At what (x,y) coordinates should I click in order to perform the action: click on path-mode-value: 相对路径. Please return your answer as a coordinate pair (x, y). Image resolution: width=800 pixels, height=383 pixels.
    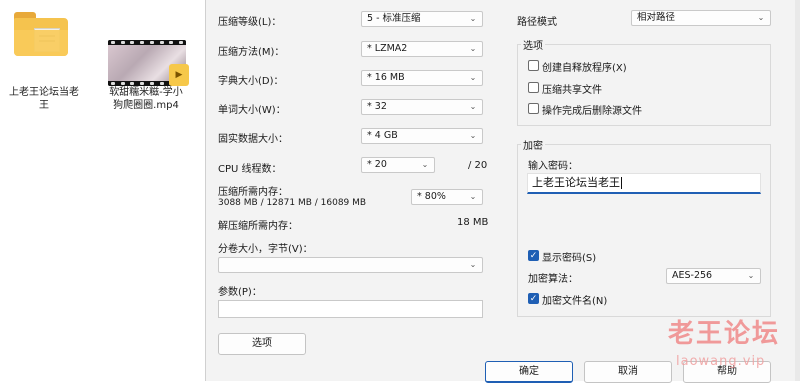
    Looking at the image, I should click on (656, 17).